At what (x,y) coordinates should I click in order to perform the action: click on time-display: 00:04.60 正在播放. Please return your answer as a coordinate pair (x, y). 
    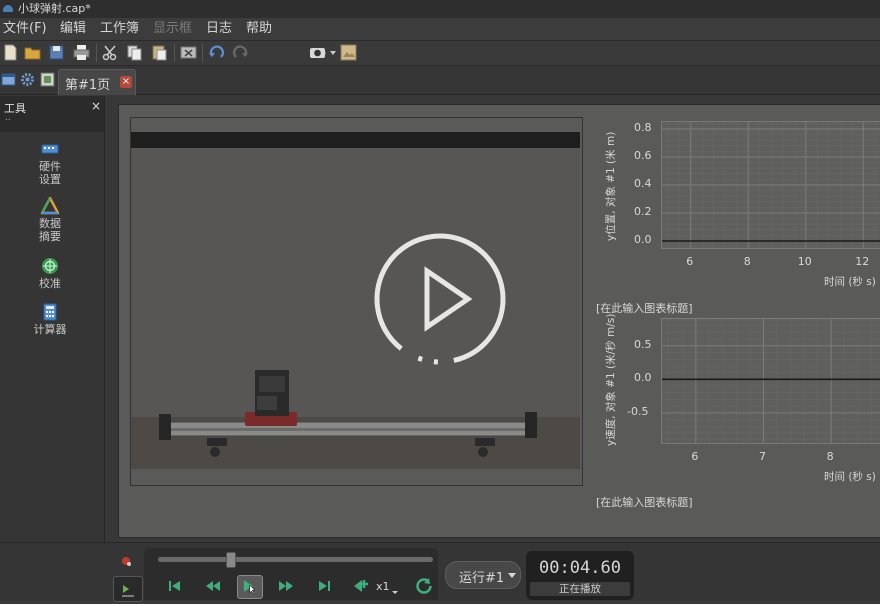
    Looking at the image, I should click on (580, 575).